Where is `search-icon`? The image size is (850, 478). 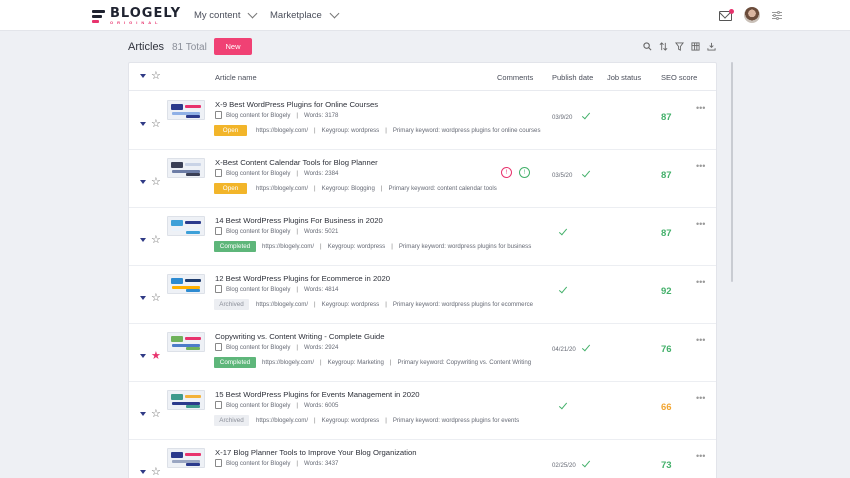 search-icon is located at coordinates (647, 46).